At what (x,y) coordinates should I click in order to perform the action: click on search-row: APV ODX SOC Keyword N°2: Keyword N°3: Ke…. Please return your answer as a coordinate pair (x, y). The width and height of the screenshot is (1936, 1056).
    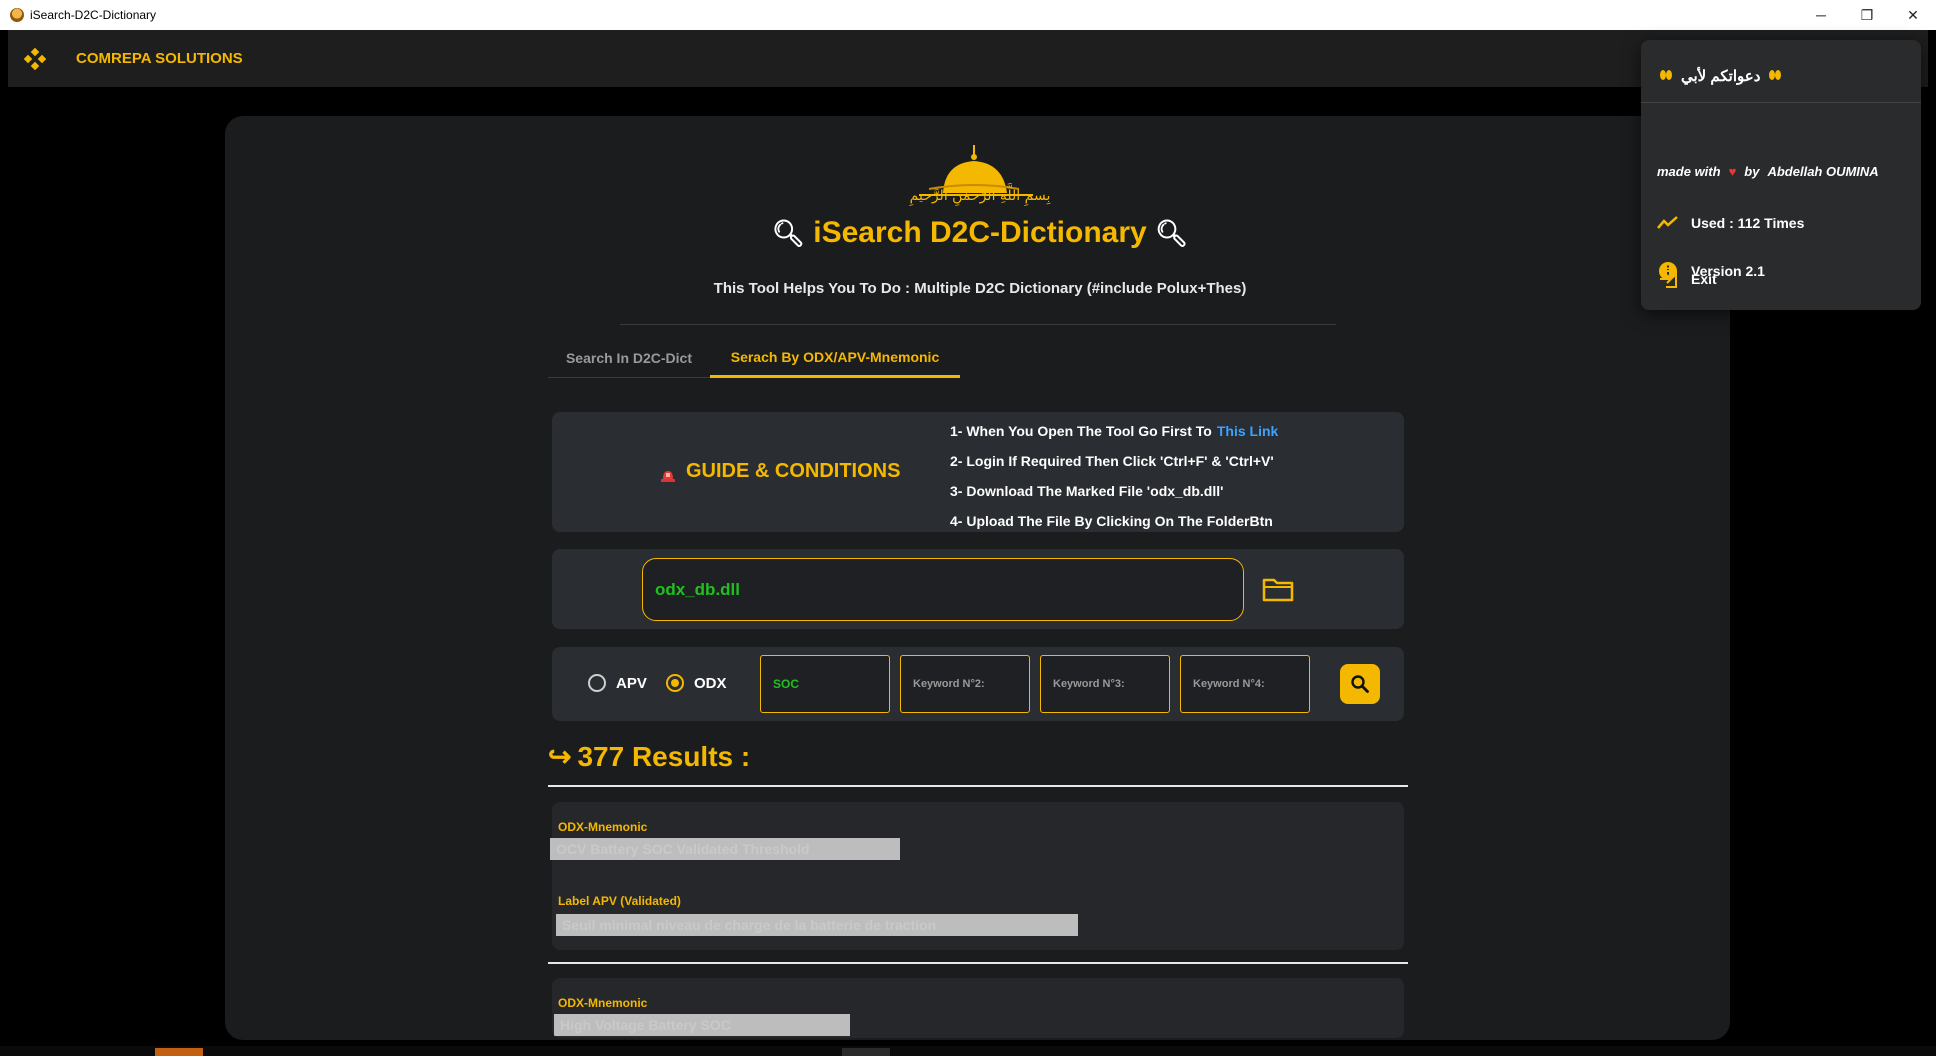
    Looking at the image, I should click on (978, 684).